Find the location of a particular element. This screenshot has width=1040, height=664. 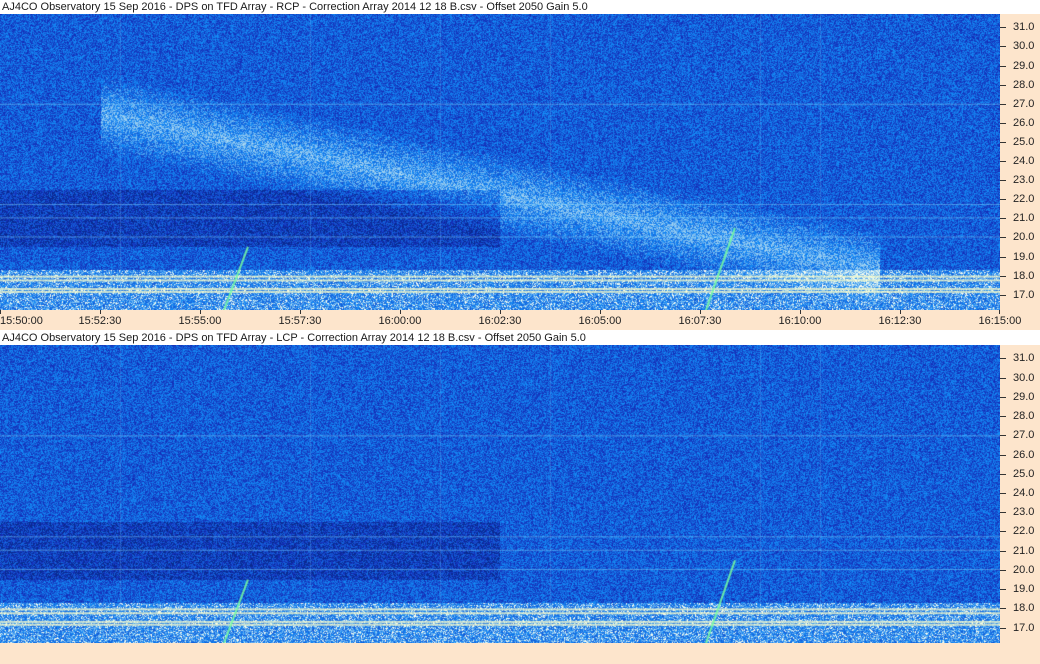

time-tick-label: 15:55:00 is located at coordinates (200, 321).